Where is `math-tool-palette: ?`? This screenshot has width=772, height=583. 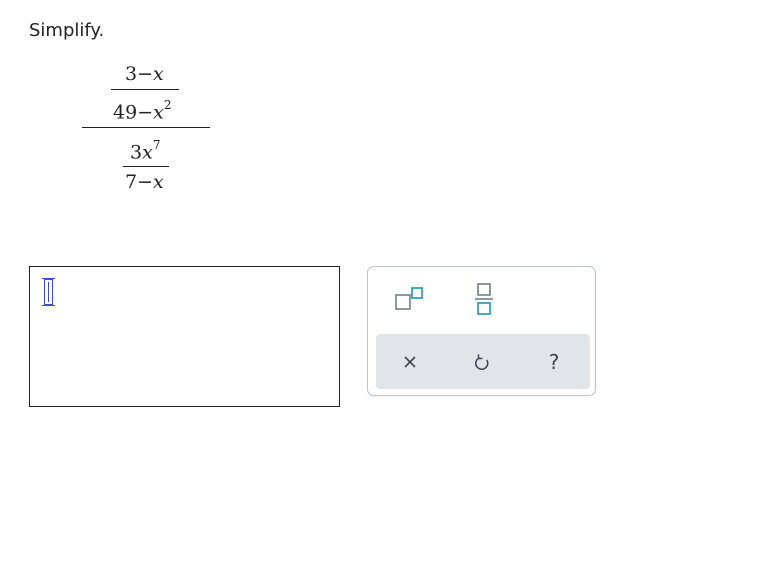
math-tool-palette: ? is located at coordinates (481, 331).